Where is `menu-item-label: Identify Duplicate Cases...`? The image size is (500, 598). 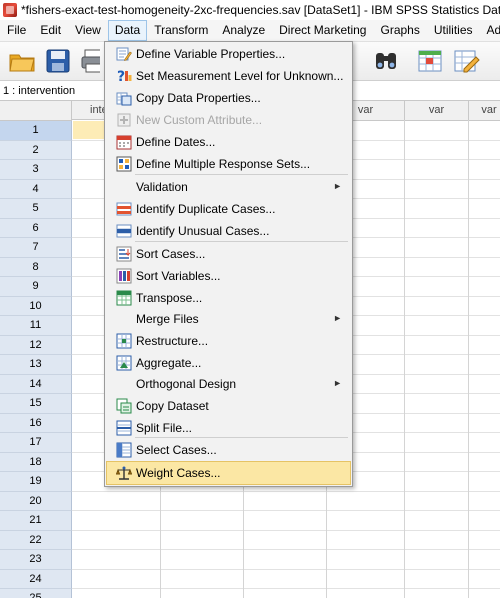 menu-item-label: Identify Duplicate Cases... is located at coordinates (206, 209).